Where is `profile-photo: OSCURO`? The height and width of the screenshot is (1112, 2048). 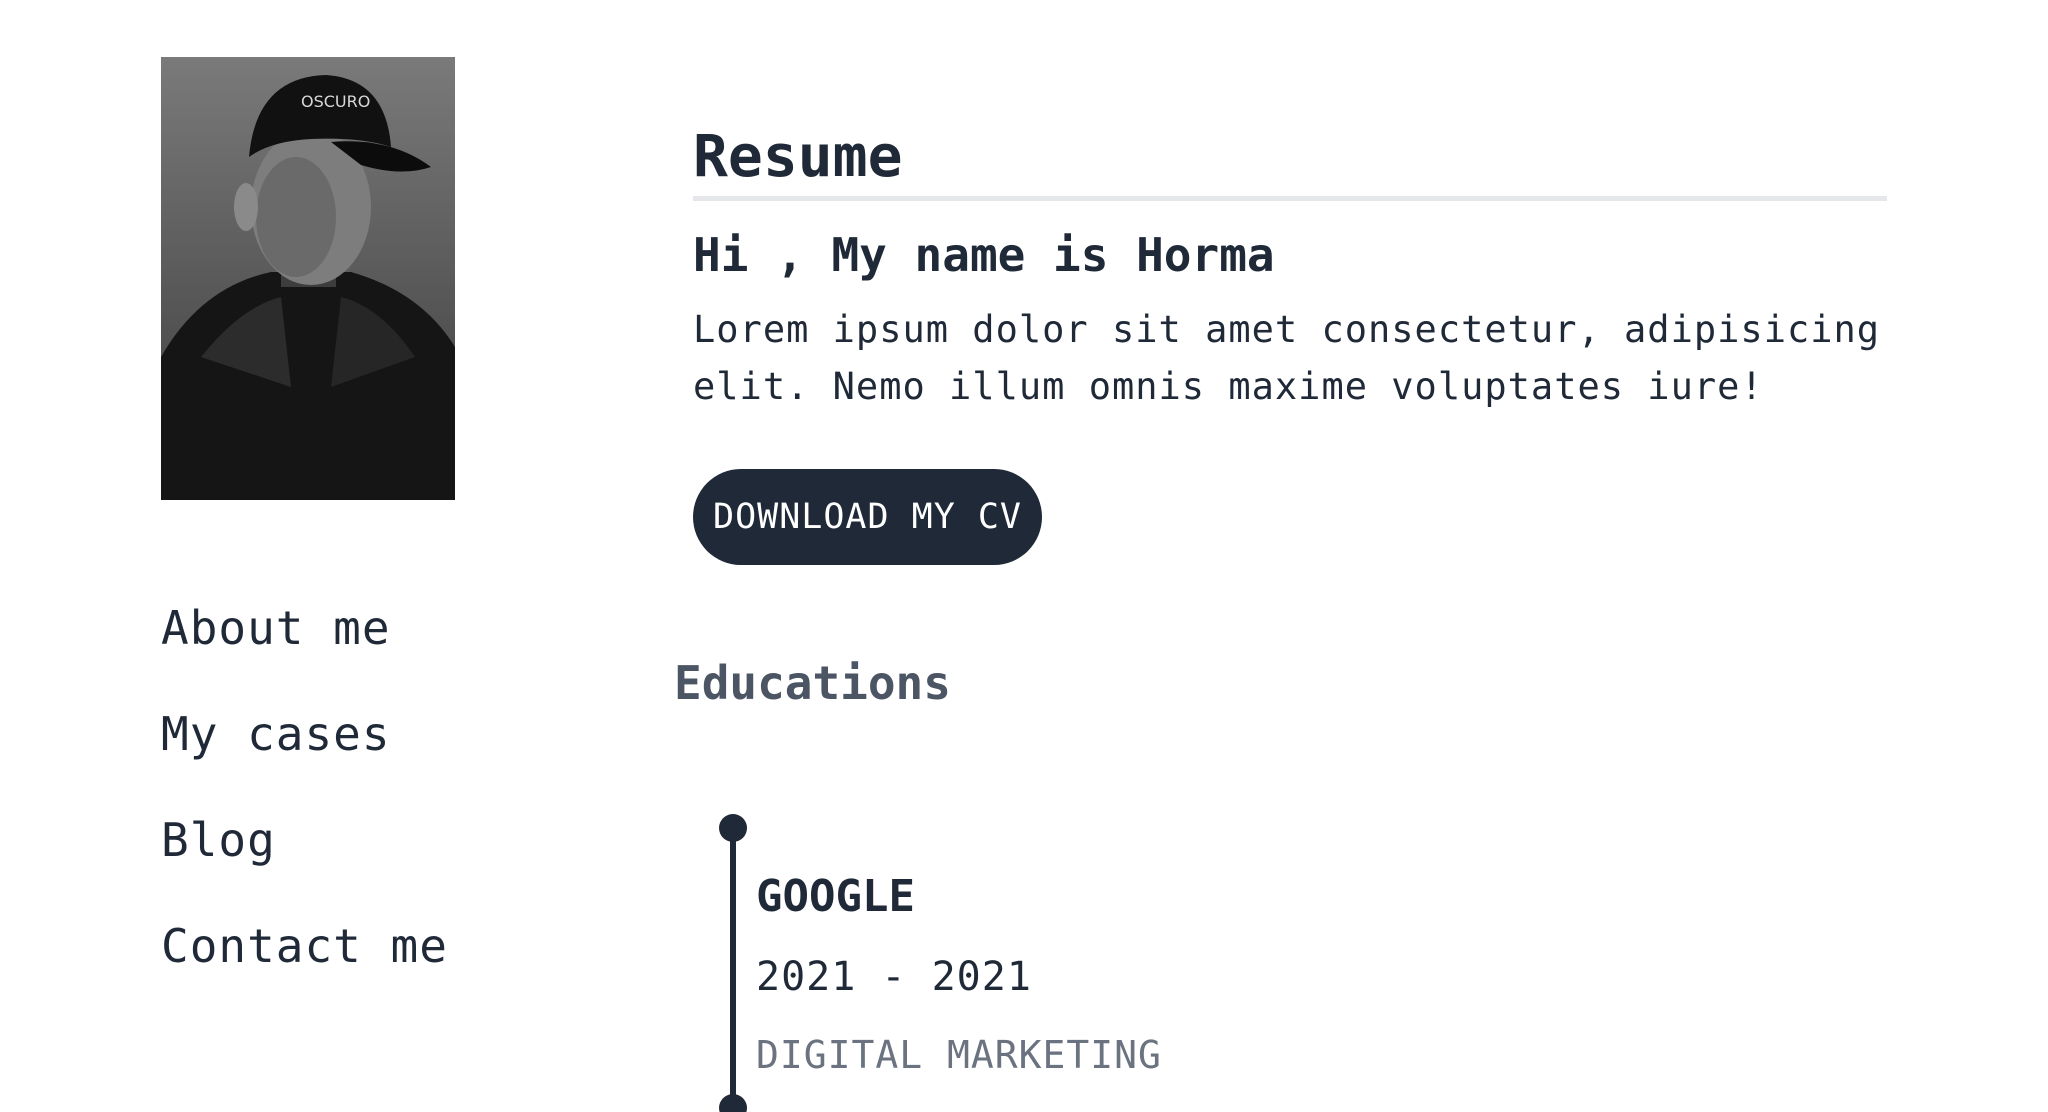 profile-photo: OSCURO is located at coordinates (308, 278).